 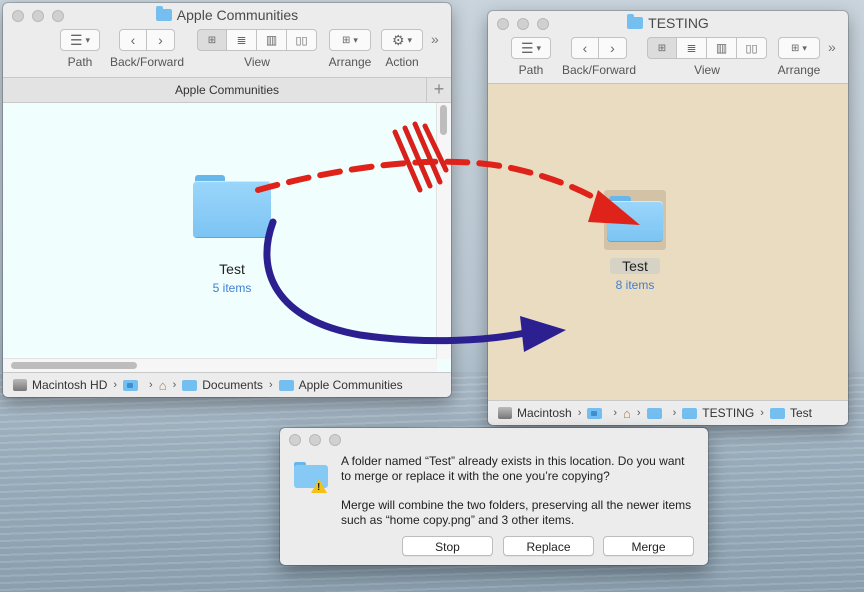 What do you see at coordinates (402, 62) in the screenshot?
I see `action-label: Action` at bounding box center [402, 62].